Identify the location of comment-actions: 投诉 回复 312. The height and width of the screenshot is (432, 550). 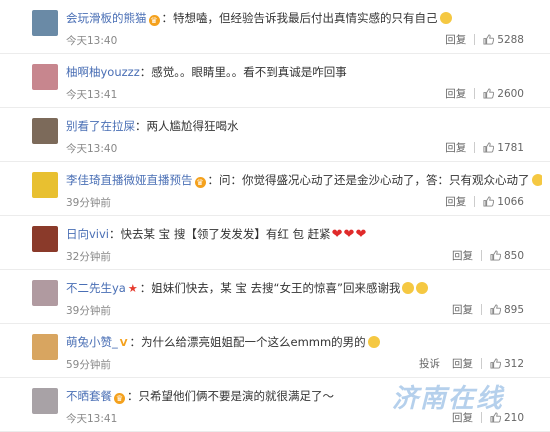
(465, 363).